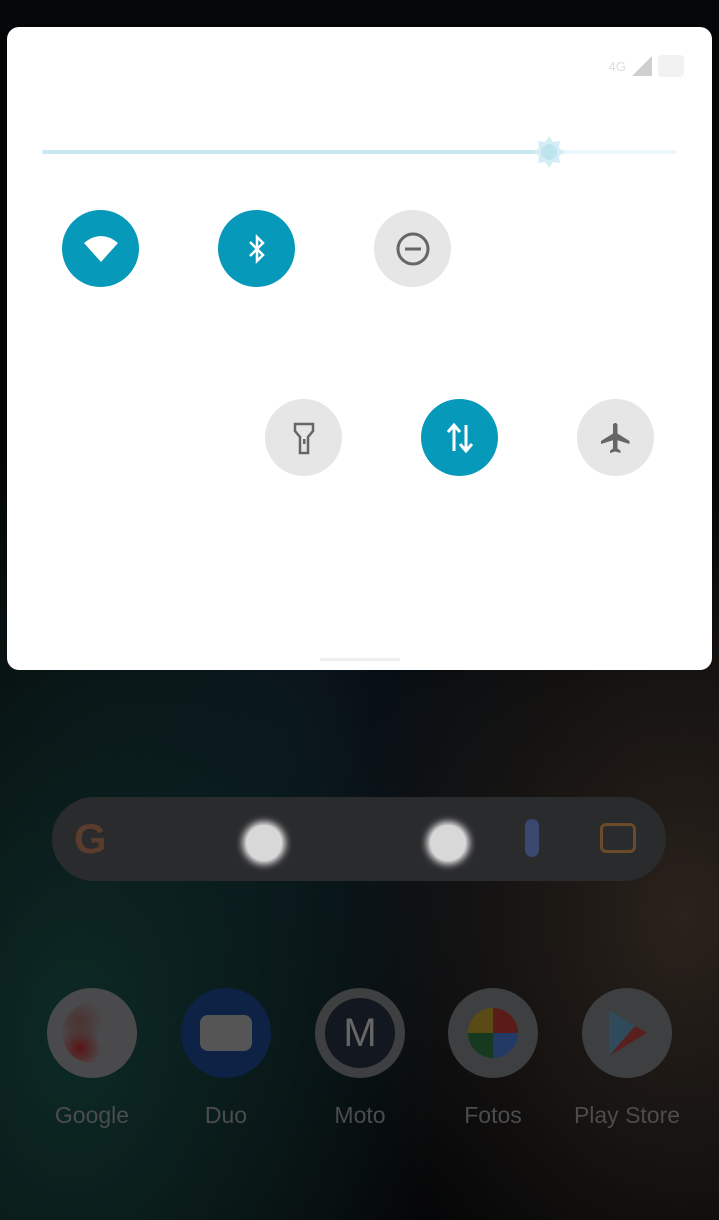 This screenshot has height=1220, width=719. I want to click on app-label: Moto, so click(360, 1115).